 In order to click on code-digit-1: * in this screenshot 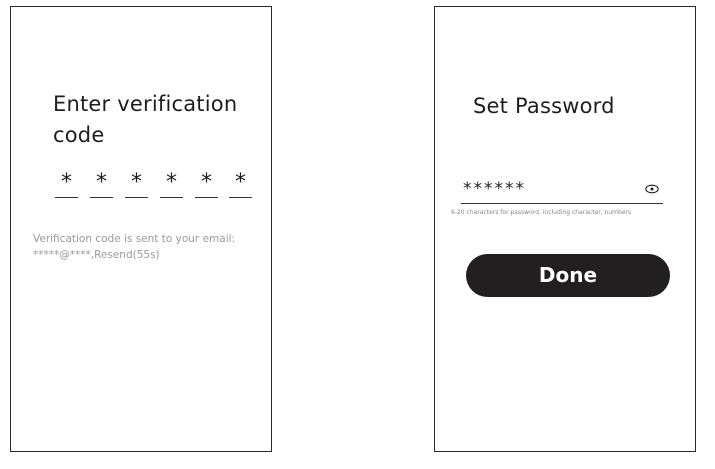, I will do `click(66, 182)`.